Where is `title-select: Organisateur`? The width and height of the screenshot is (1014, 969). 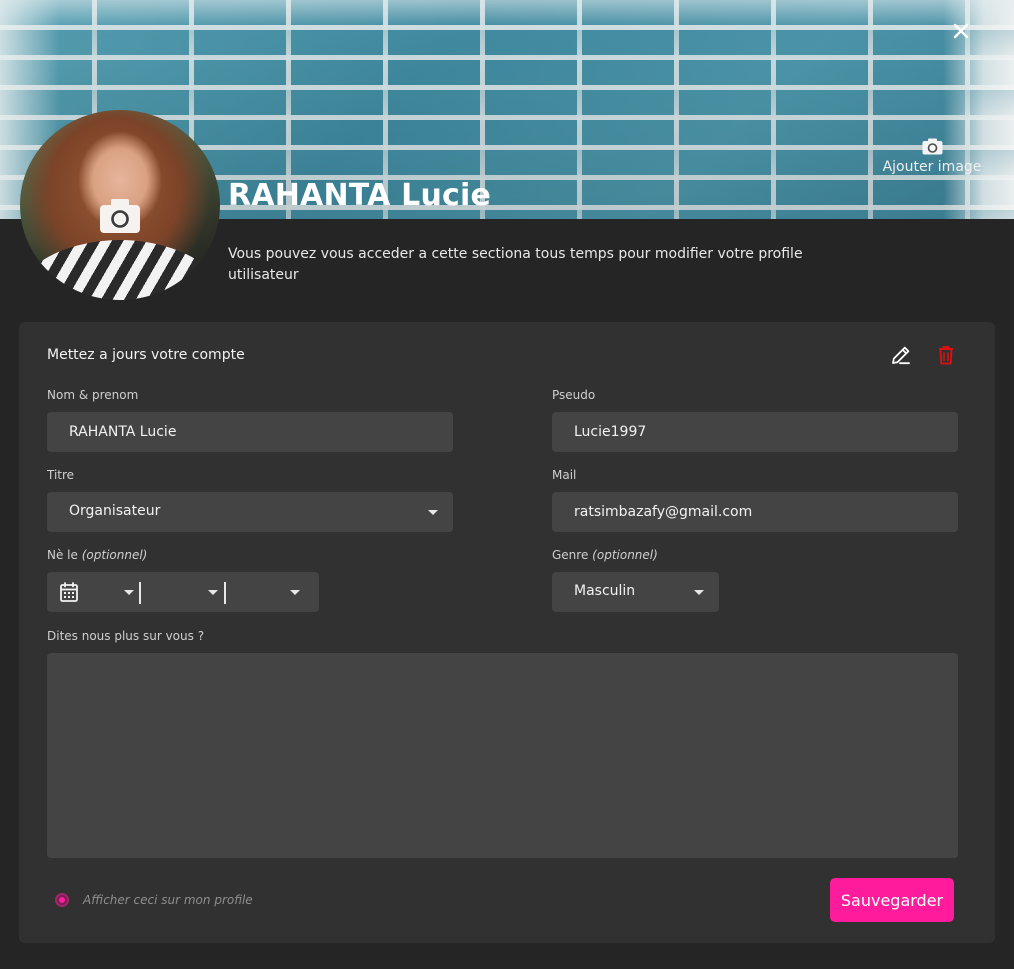
title-select: Organisateur is located at coordinates (250, 512).